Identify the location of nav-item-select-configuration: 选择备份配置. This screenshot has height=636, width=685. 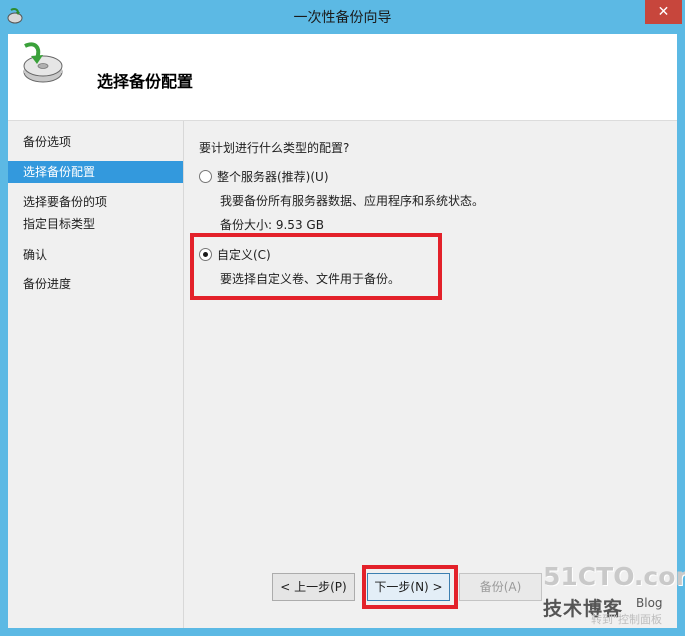
(95, 172).